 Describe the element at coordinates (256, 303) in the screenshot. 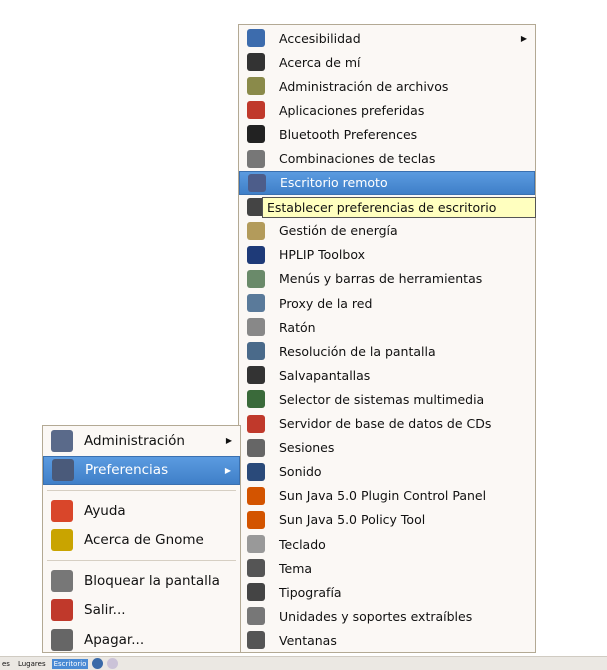

I see `network-proxy-icon` at that location.